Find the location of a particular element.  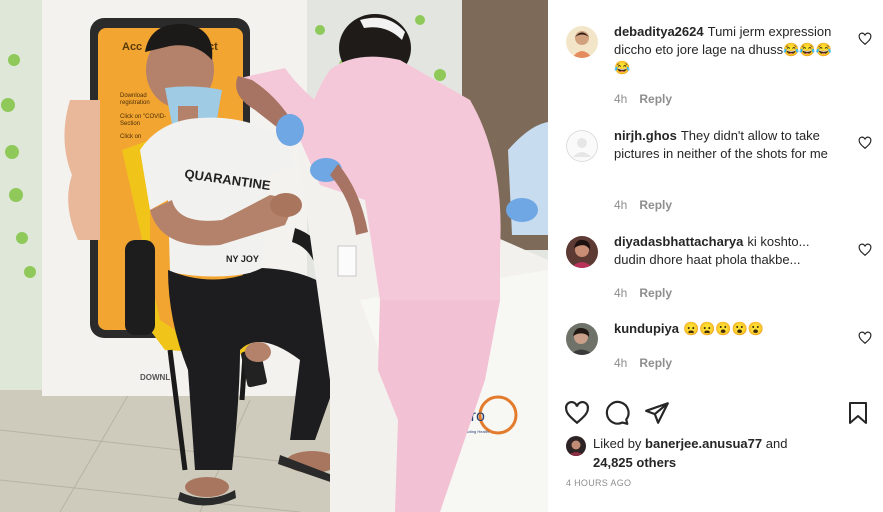

comment-text-block: kundupiya 😦😦😮😮😮 is located at coordinates (725, 329).